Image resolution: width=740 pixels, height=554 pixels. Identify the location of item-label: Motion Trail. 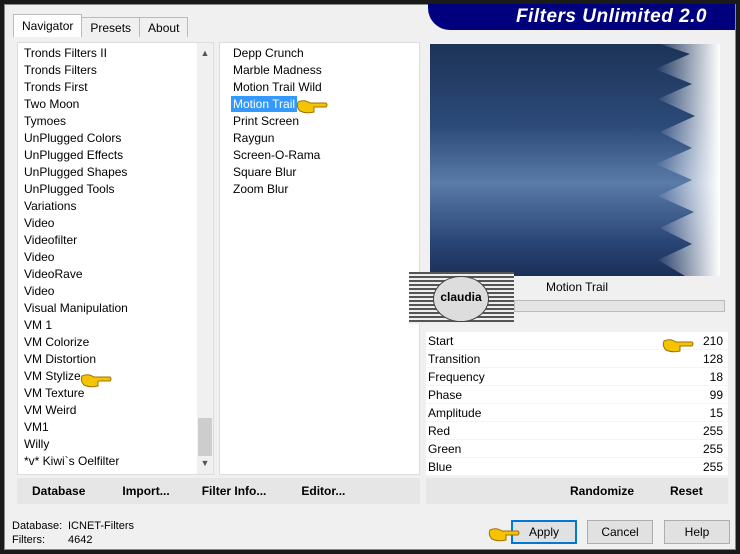
(264, 104).